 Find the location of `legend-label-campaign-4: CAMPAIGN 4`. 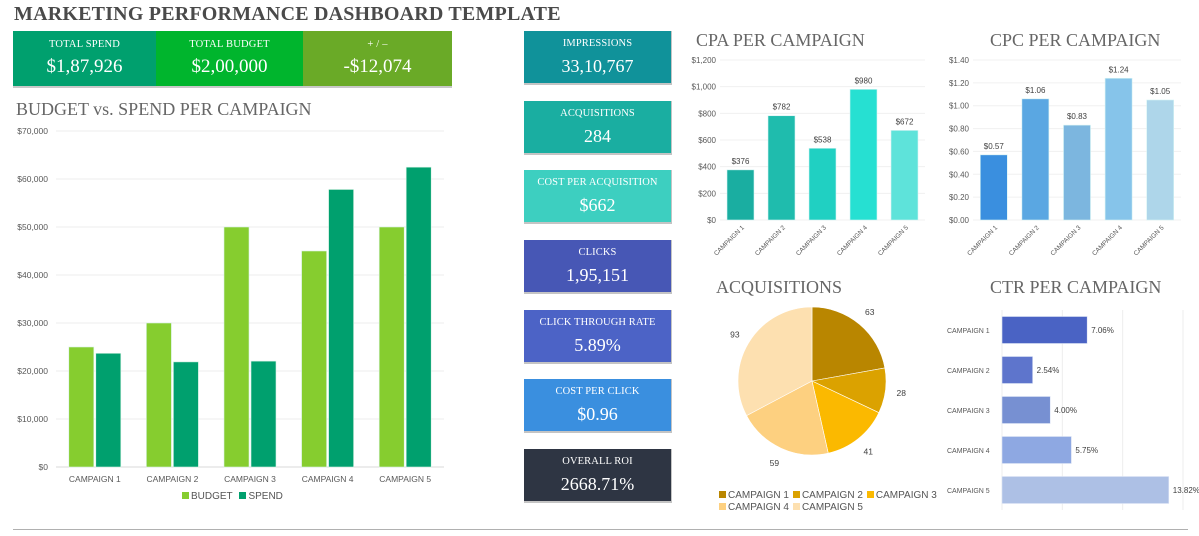

legend-label-campaign-4: CAMPAIGN 4 is located at coordinates (758, 507).